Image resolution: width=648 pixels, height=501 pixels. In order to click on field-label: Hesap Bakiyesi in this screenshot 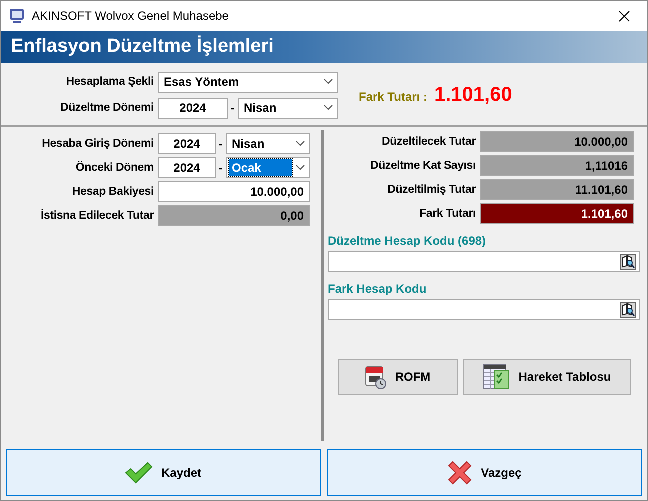, I will do `click(113, 192)`.